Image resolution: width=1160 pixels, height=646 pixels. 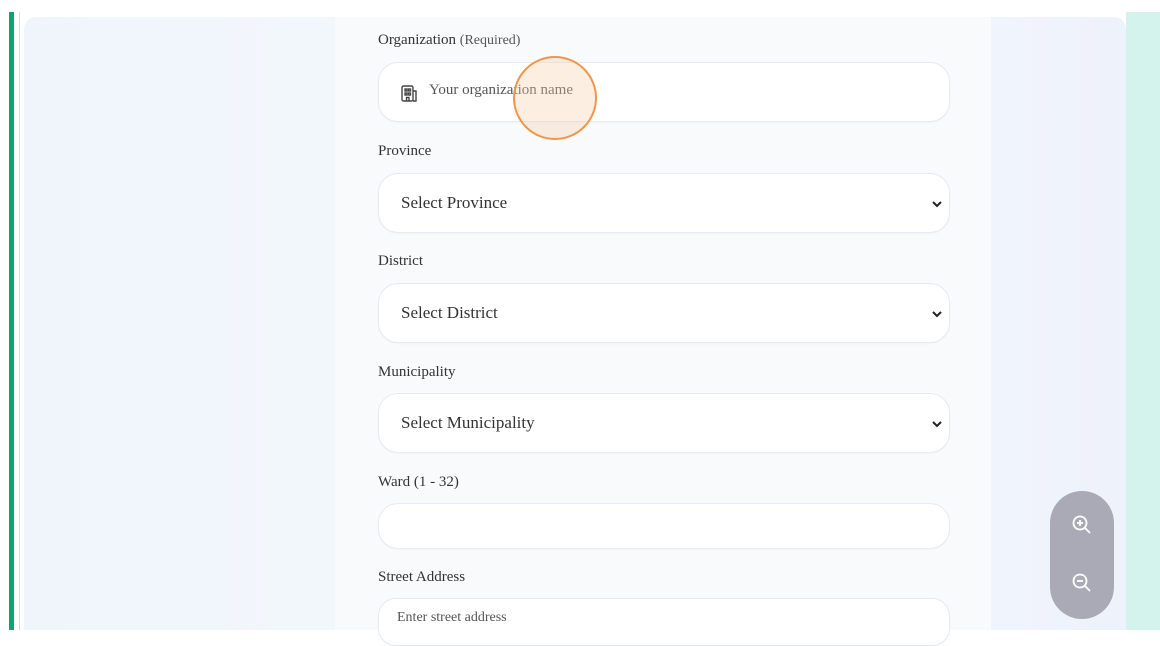 What do you see at coordinates (664, 92) in the screenshot?
I see `organization-input: Your organization name` at bounding box center [664, 92].